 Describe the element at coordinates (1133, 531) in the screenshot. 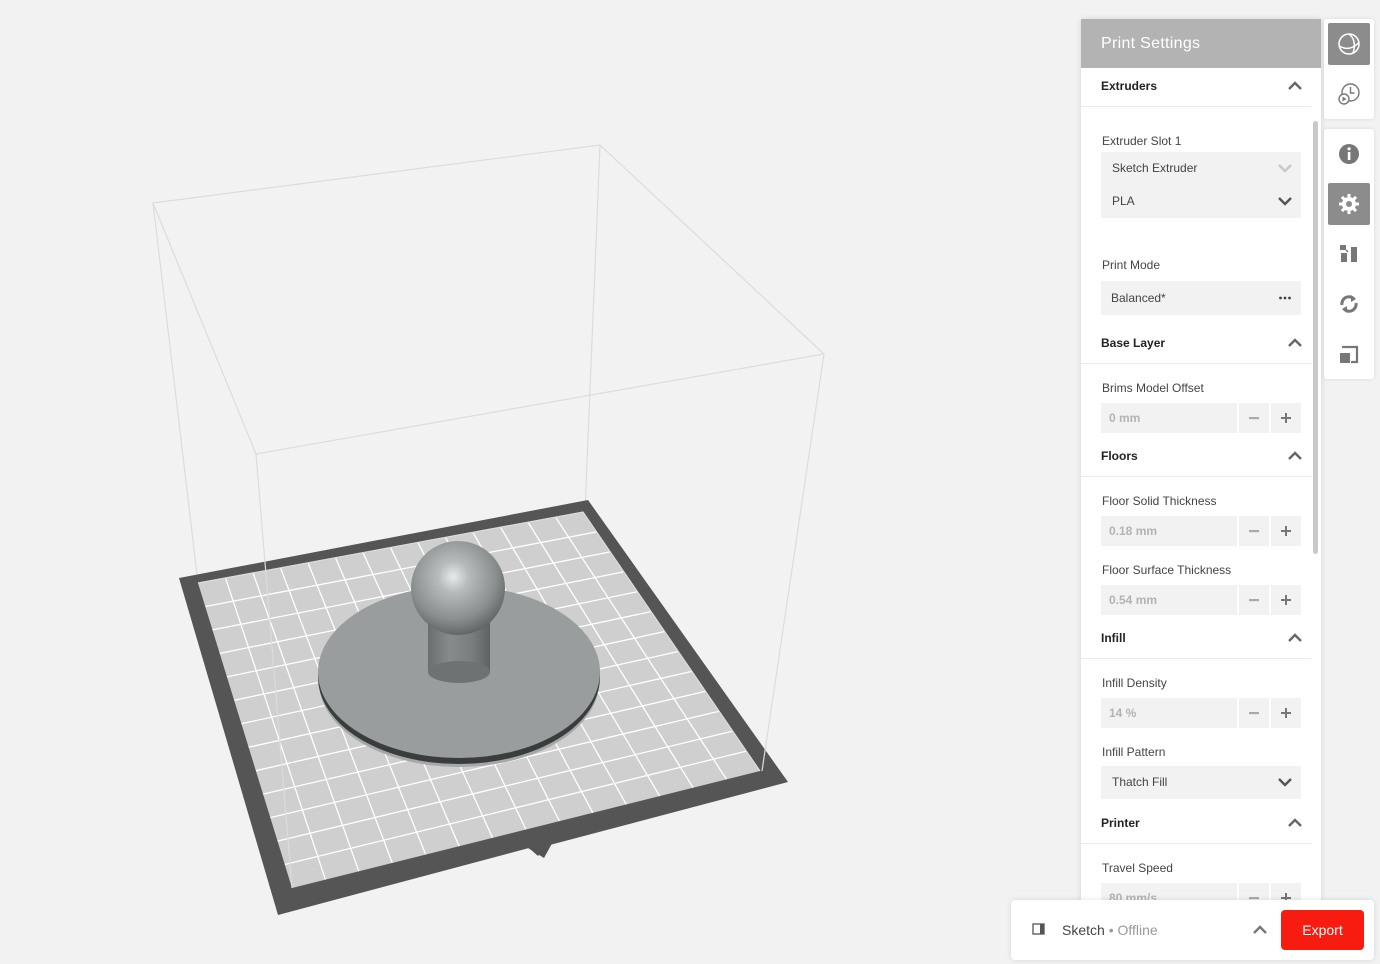

I see `floor-solid-value: 0.18 mm` at that location.